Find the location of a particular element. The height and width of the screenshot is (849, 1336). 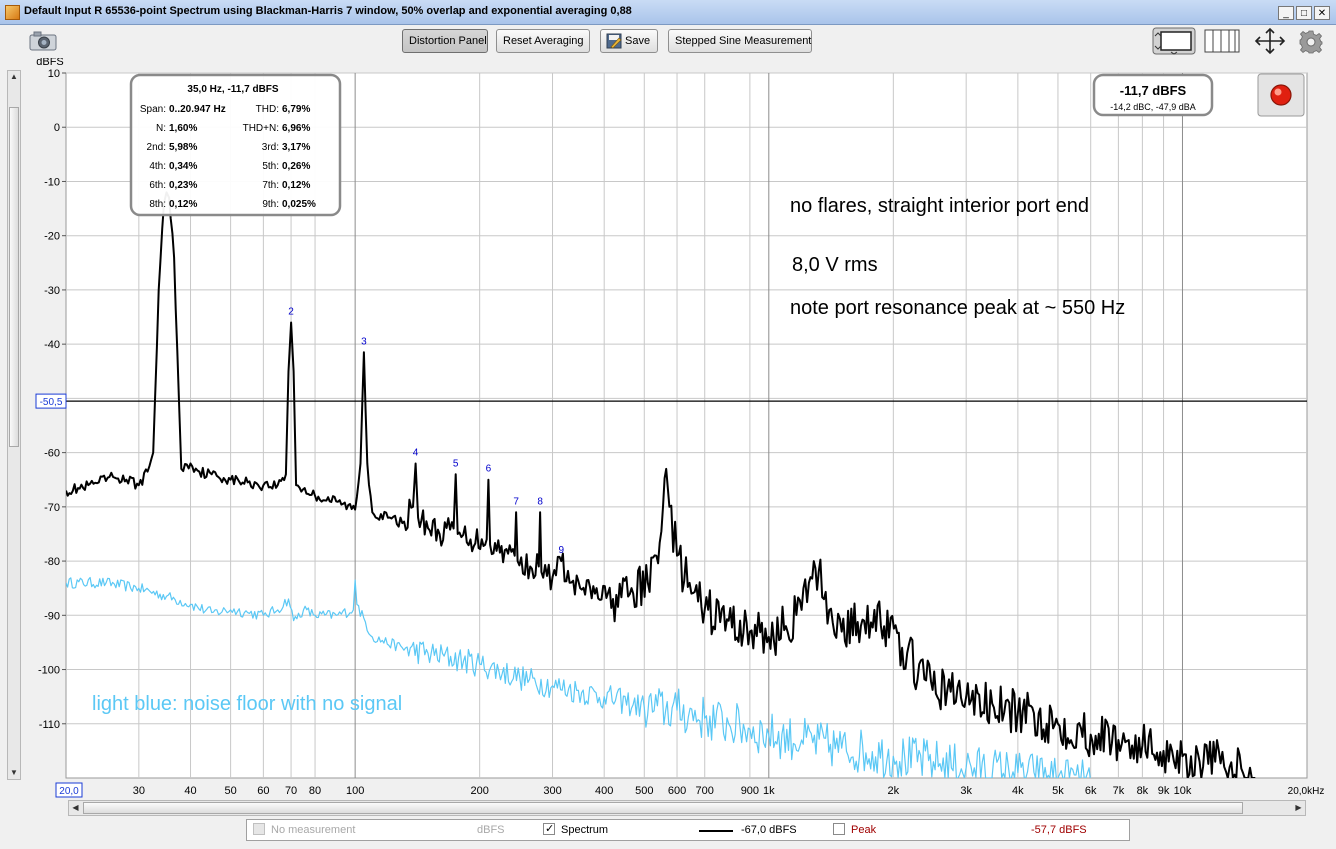

y-tick-label: -30 is located at coordinates (52, 291).